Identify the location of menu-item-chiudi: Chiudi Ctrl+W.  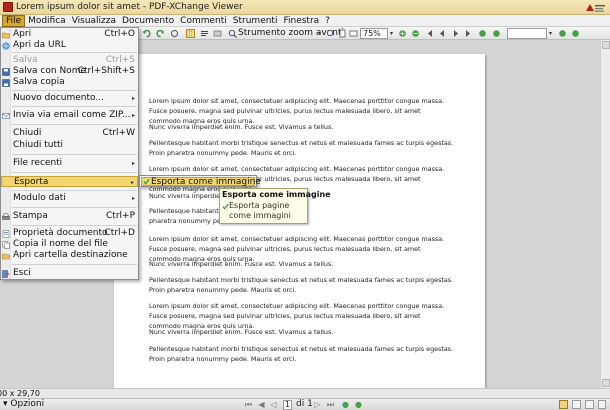
(69, 133).